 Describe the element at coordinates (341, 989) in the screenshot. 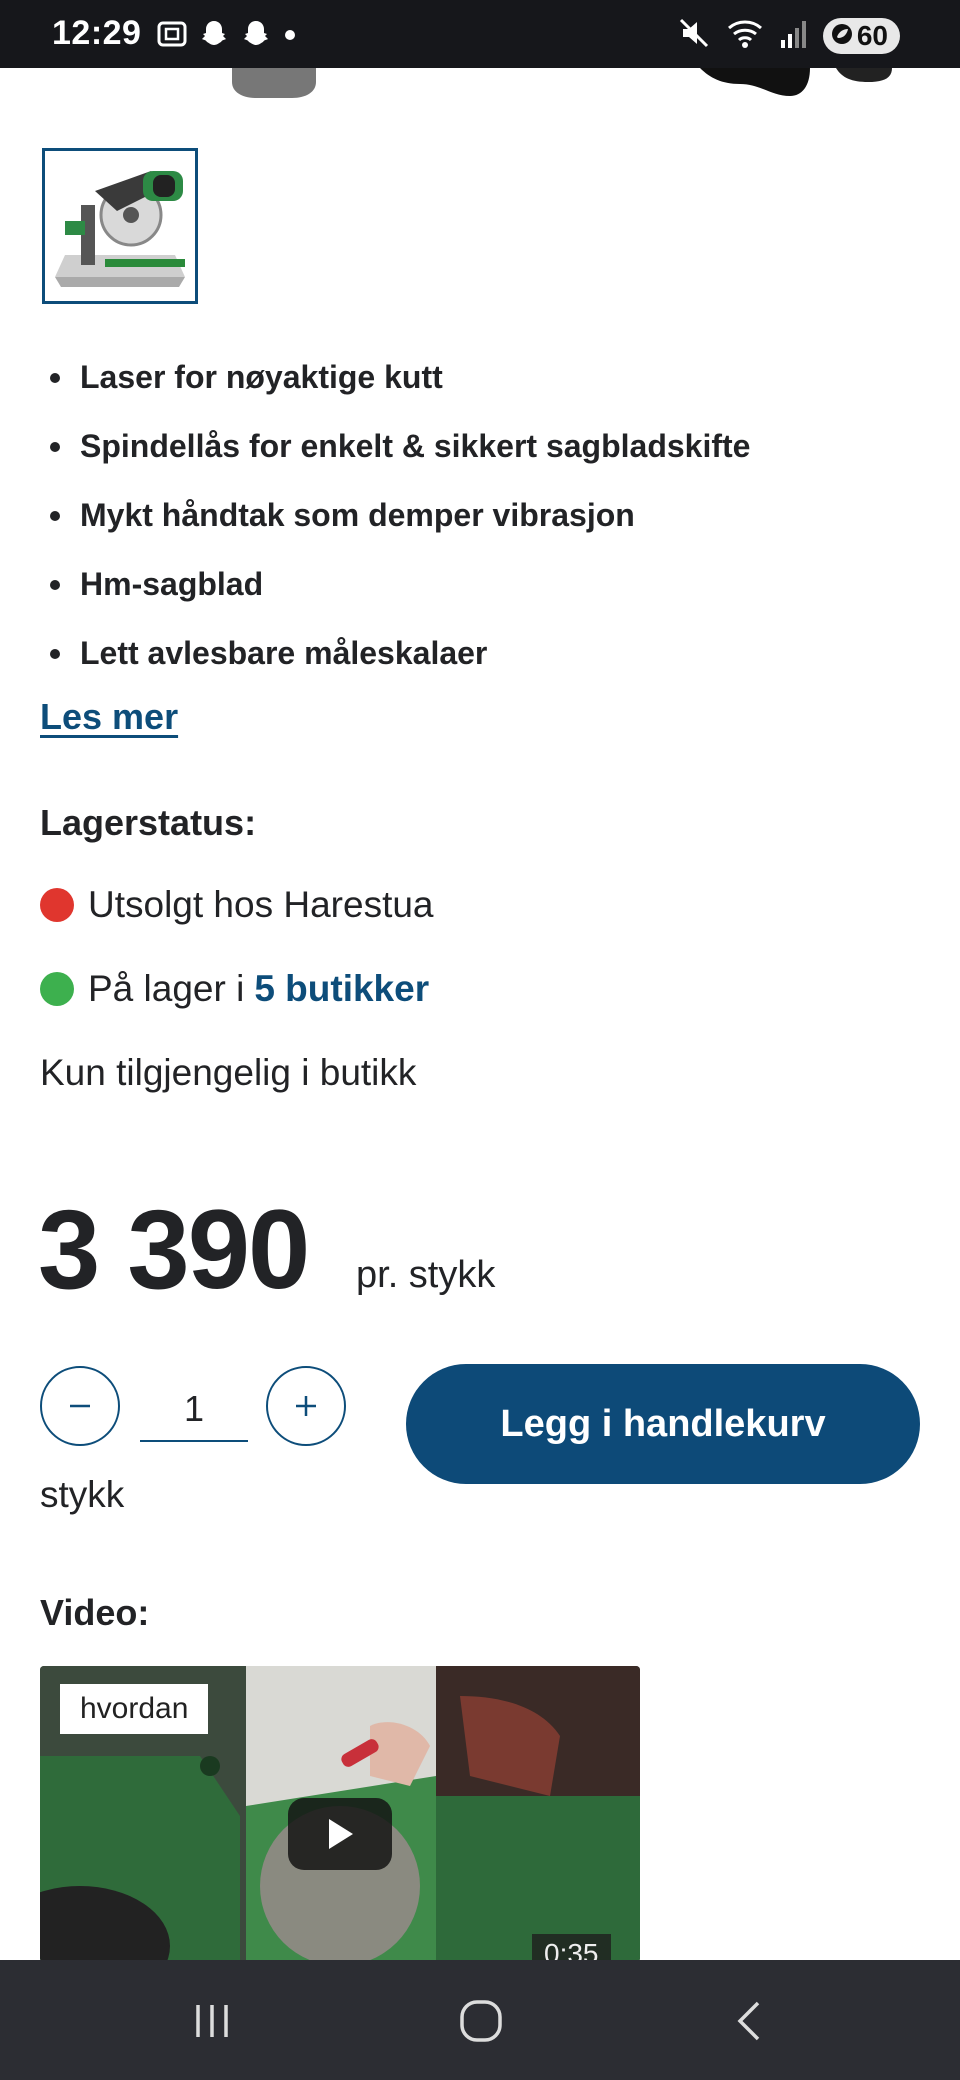

I see `stores-link: 5 butikker` at that location.